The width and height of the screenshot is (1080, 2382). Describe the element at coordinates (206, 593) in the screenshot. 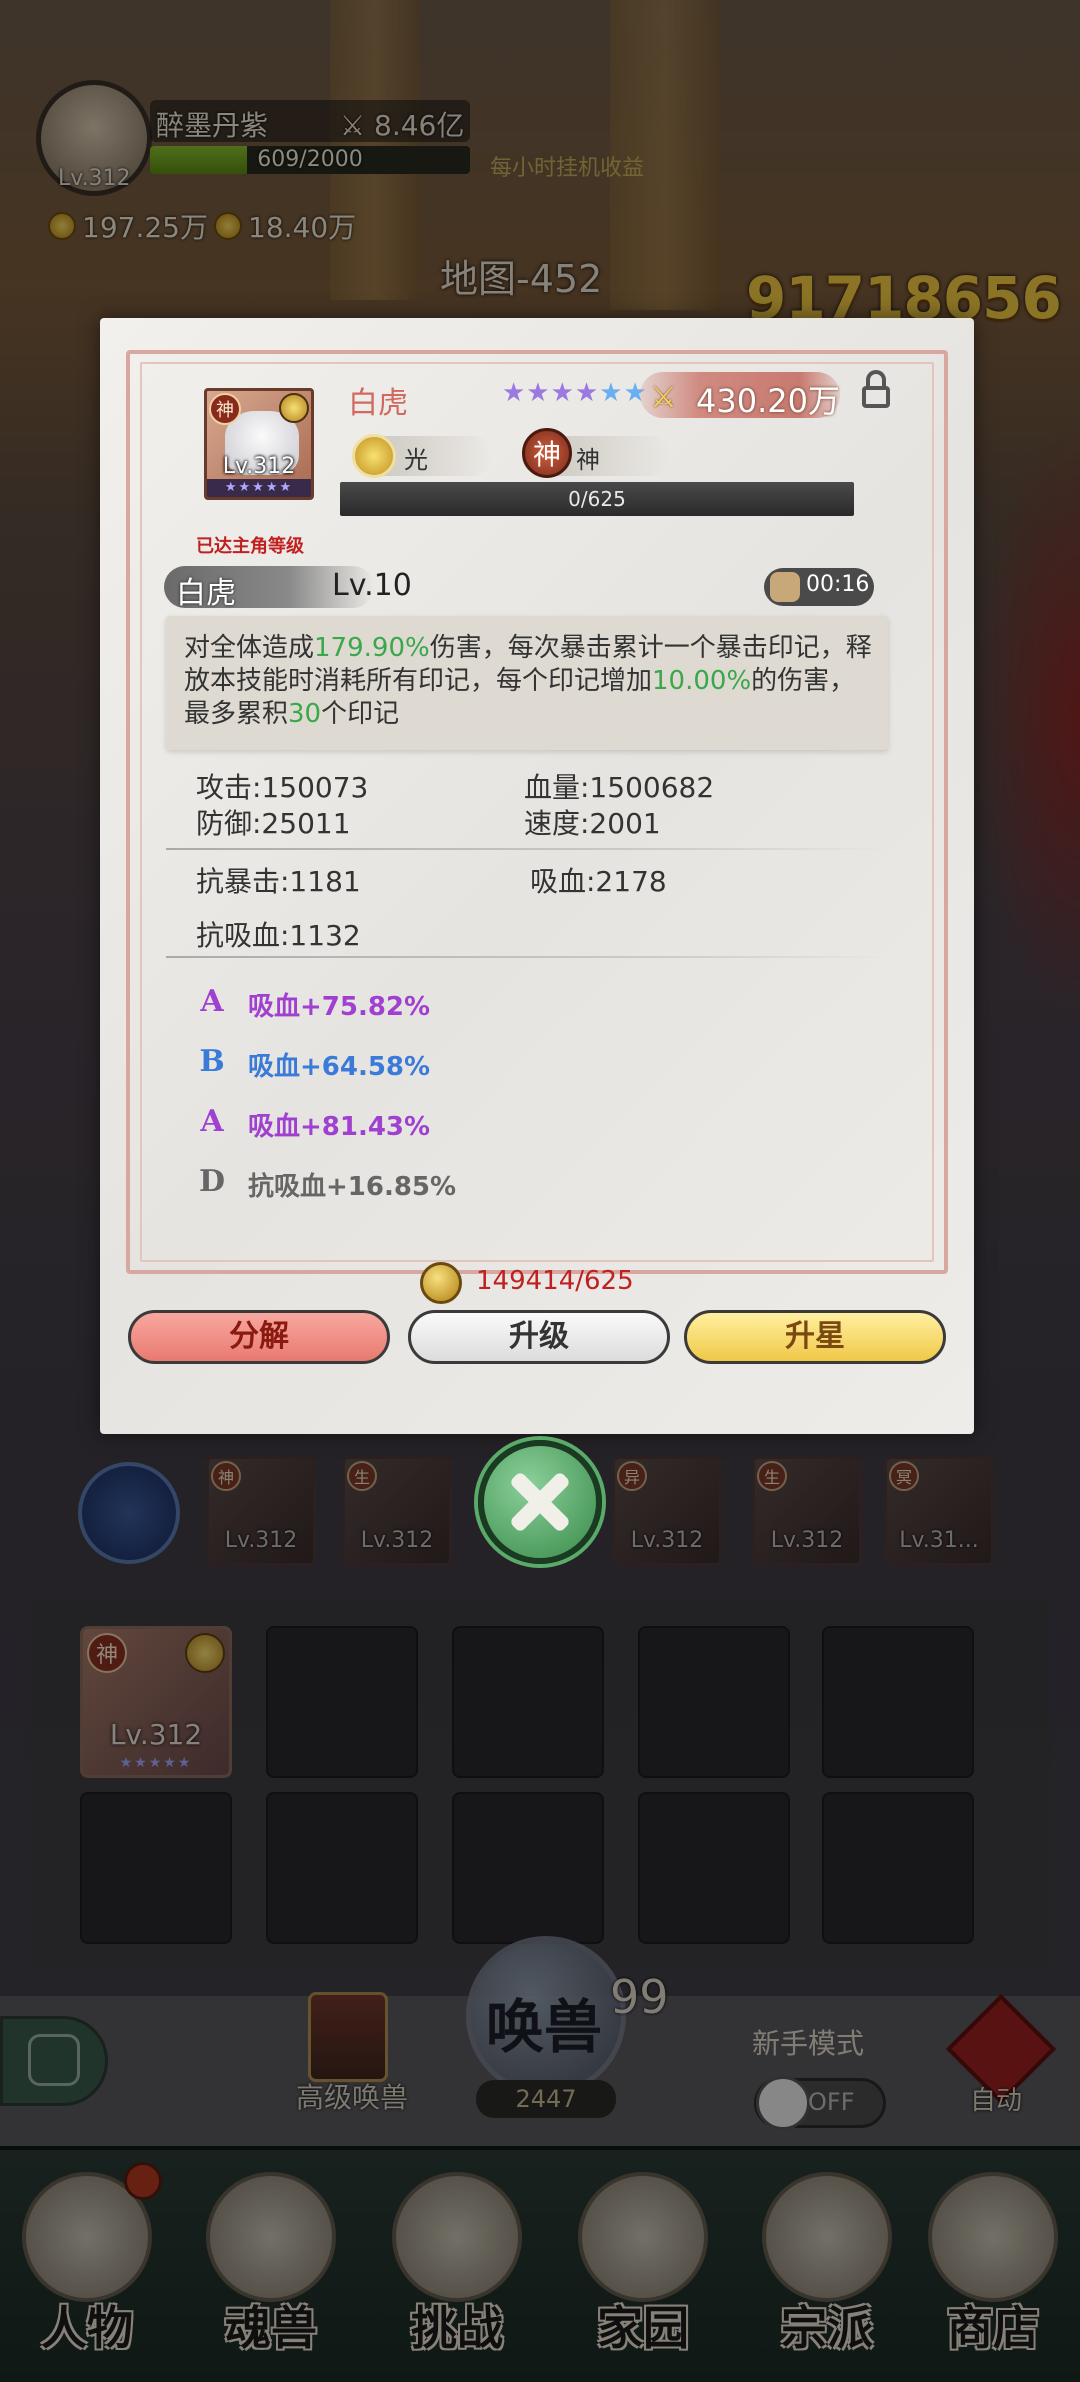

I see `skill-name: 白虎` at that location.